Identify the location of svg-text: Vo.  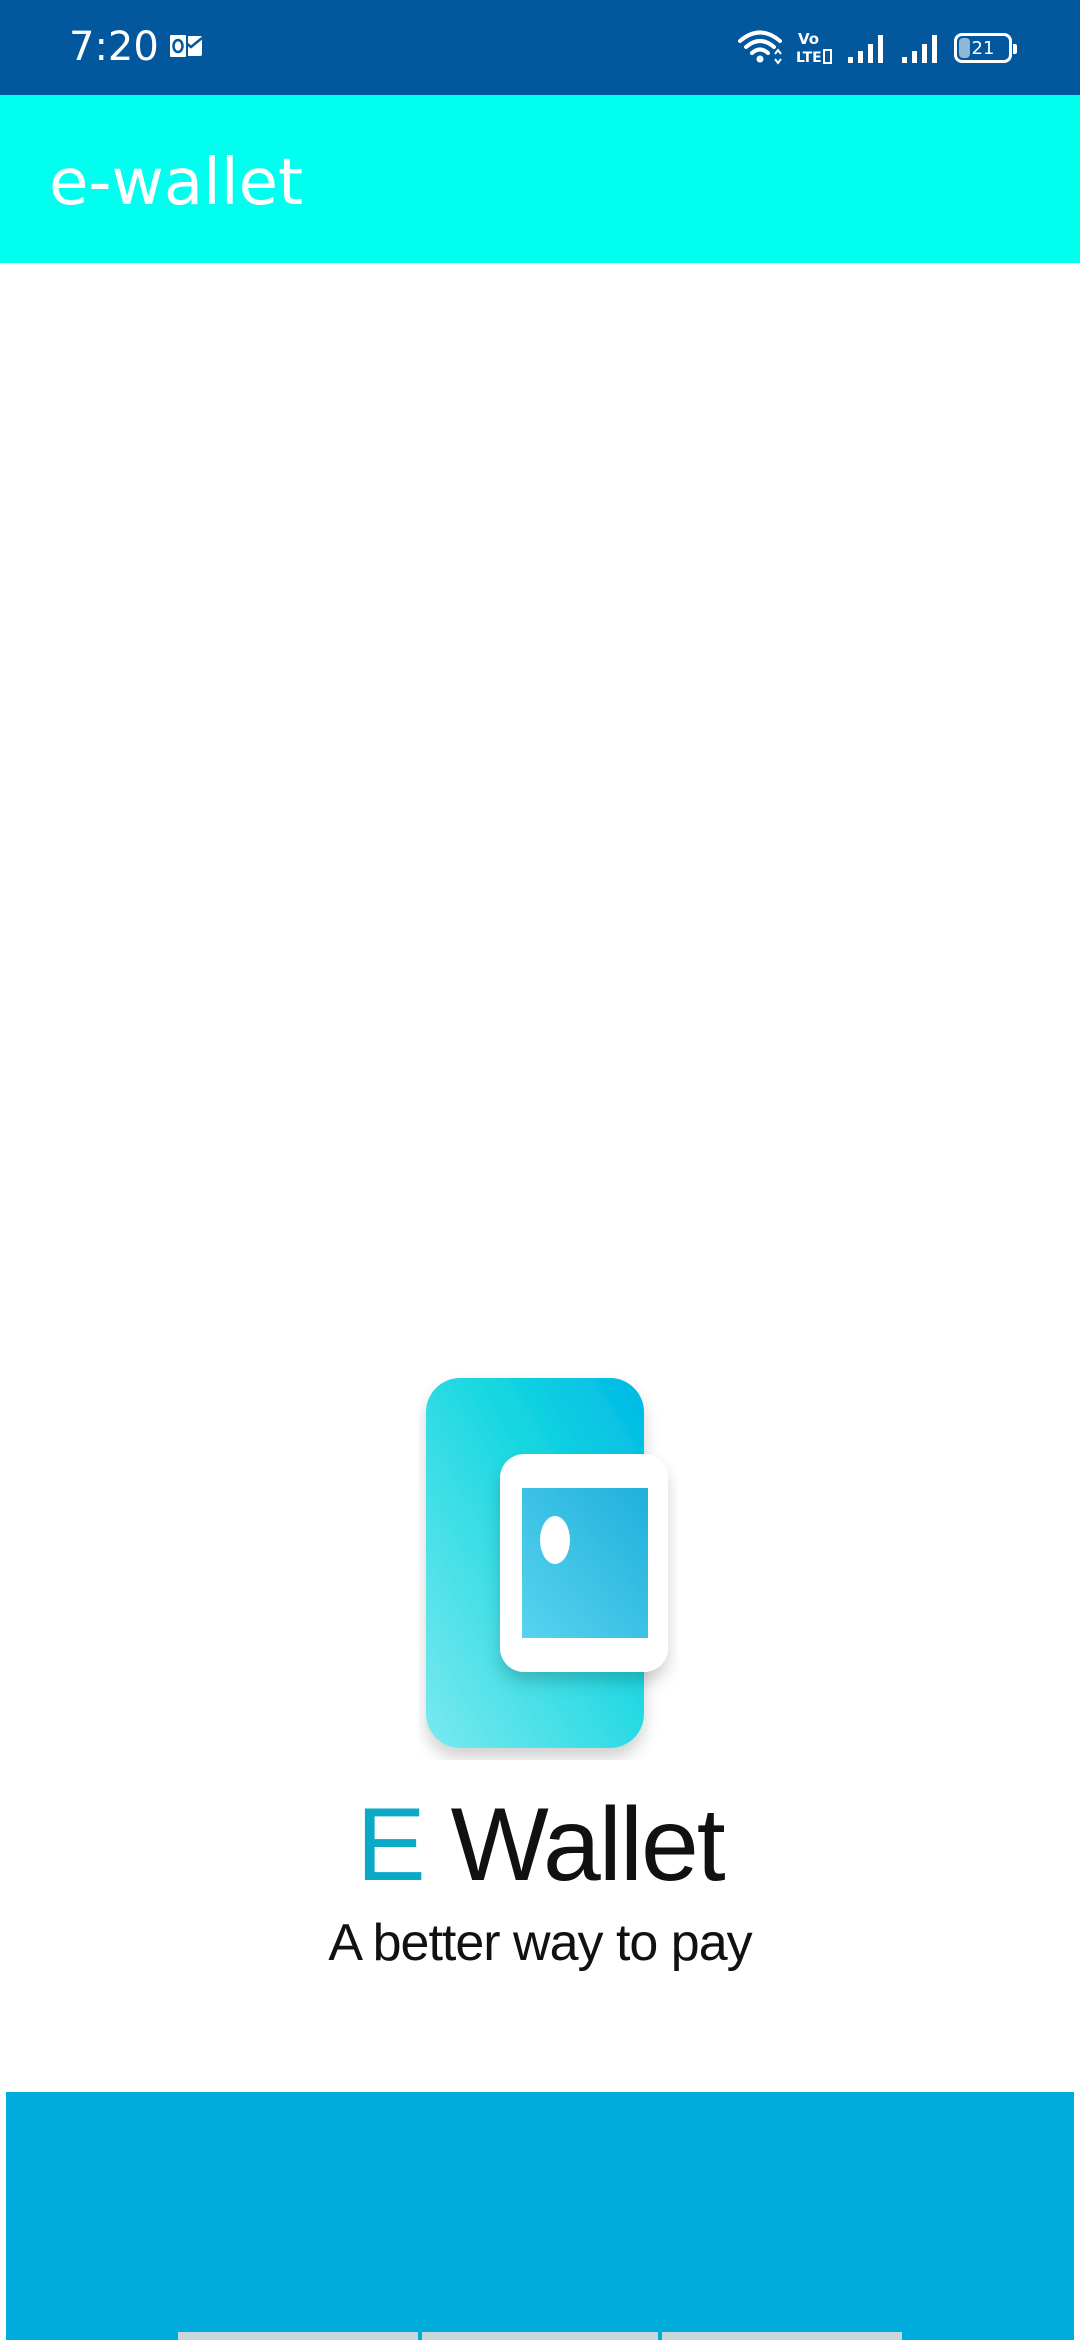
(808, 39).